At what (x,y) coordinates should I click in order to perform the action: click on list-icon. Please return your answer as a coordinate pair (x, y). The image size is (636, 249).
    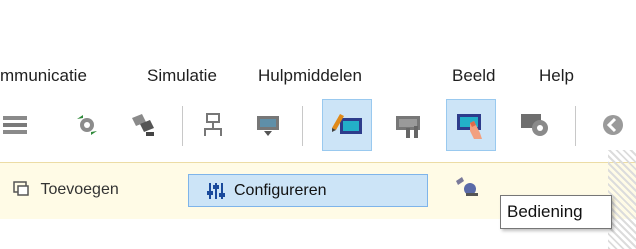
    Looking at the image, I should click on (20, 125).